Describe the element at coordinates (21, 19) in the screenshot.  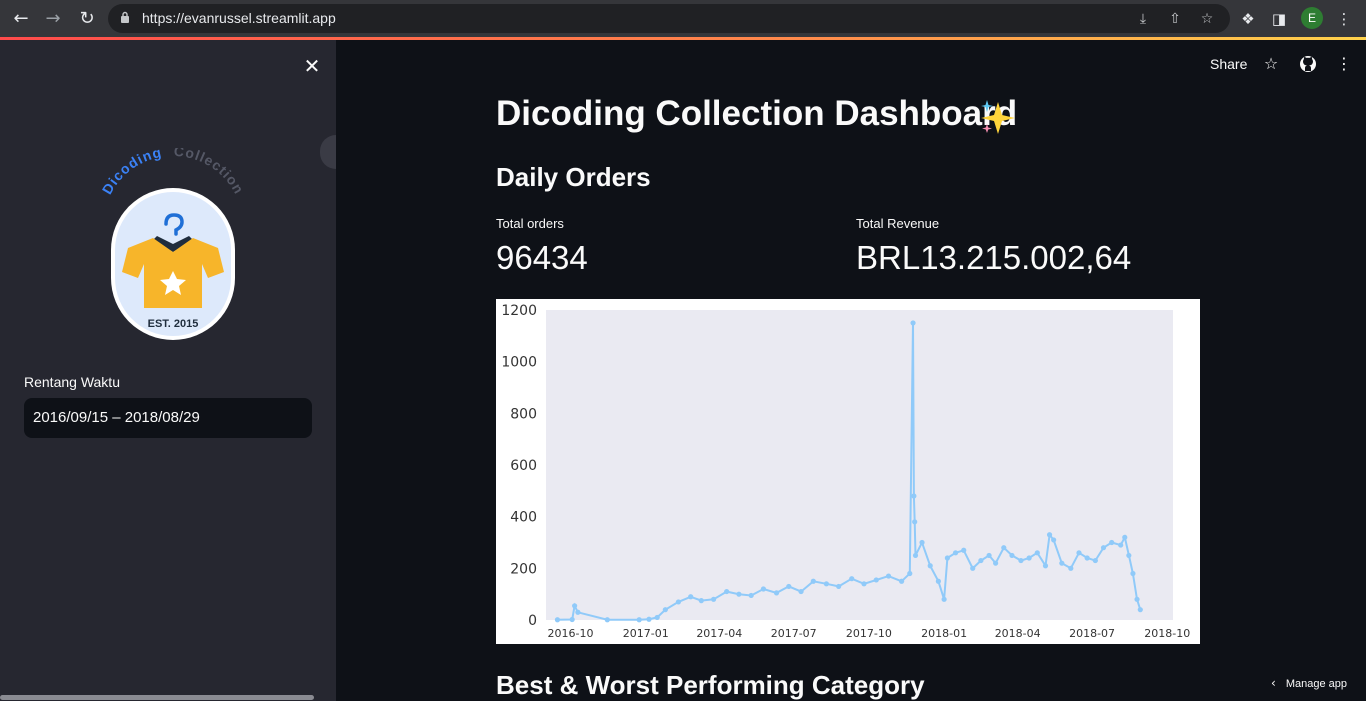
I see `back-arrow-icon: ←` at that location.